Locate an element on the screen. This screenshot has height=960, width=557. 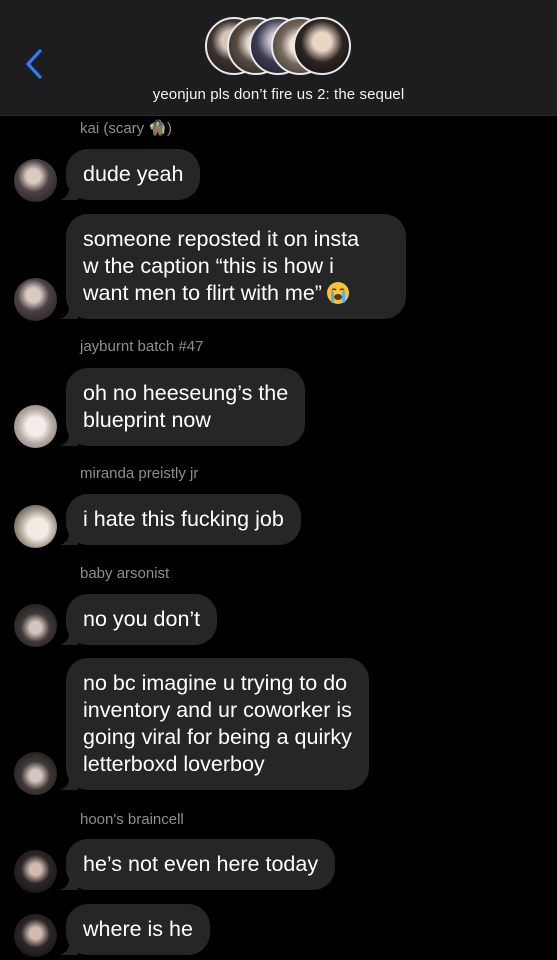
chat-header: yeonjun pls don’t fire us 2: the sequel is located at coordinates (278, 58).